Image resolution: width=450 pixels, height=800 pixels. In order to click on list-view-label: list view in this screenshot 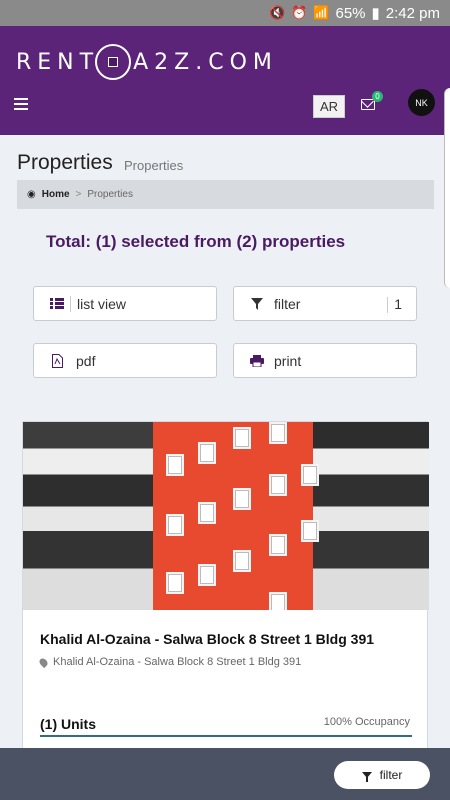, I will do `click(102, 303)`.